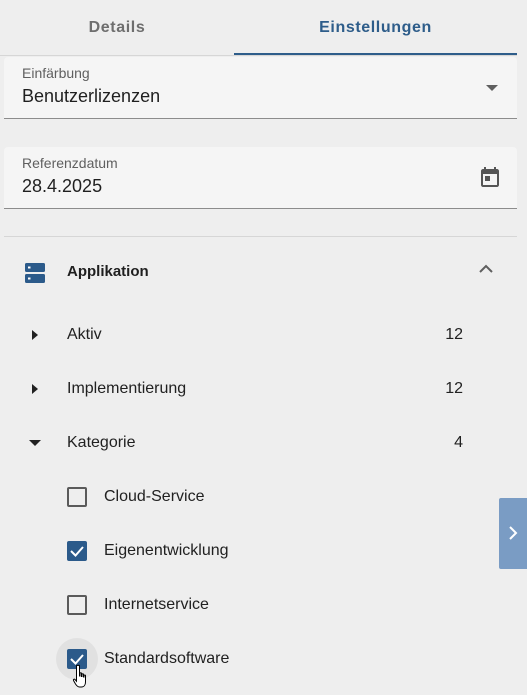  What do you see at coordinates (458, 442) in the screenshot?
I see `tree-item-count: 4` at bounding box center [458, 442].